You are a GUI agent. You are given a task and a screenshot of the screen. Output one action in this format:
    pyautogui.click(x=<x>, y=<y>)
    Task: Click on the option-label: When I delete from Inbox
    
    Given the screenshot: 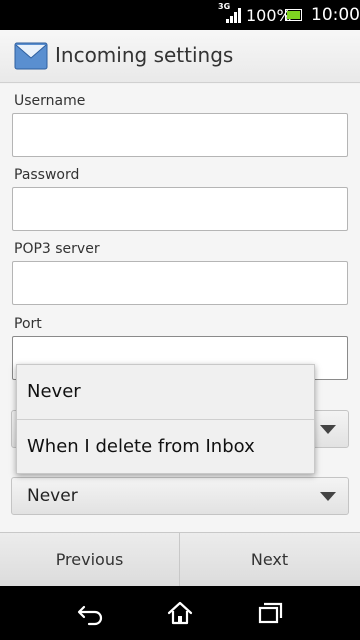 What is the action you would take?
    pyautogui.click(x=141, y=446)
    